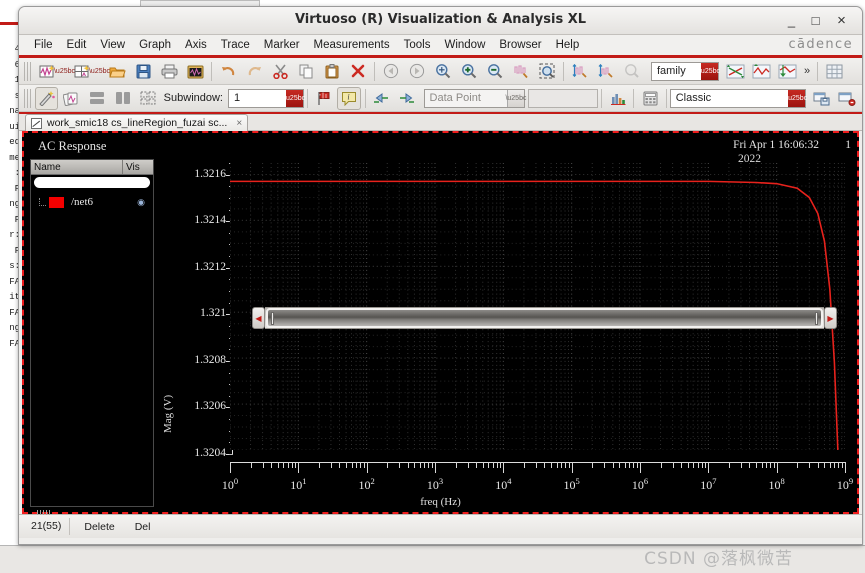  What do you see at coordinates (520, 45) in the screenshot?
I see `menu-item-browser: Browser` at bounding box center [520, 45].